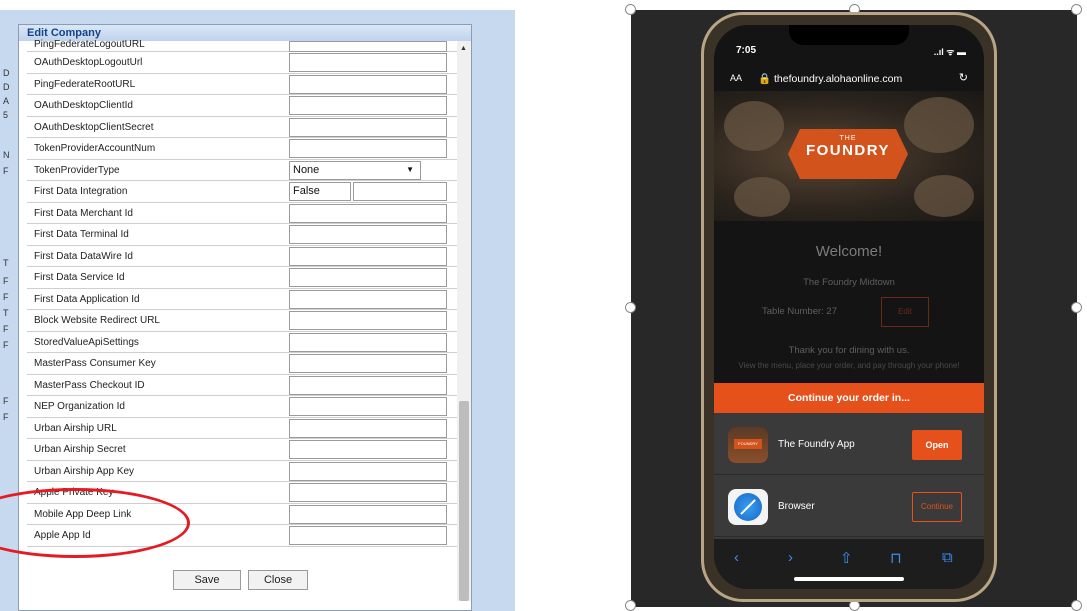 The image size is (1087, 611). What do you see at coordinates (464, 501) in the screenshot?
I see `scroll-thumb` at bounding box center [464, 501].